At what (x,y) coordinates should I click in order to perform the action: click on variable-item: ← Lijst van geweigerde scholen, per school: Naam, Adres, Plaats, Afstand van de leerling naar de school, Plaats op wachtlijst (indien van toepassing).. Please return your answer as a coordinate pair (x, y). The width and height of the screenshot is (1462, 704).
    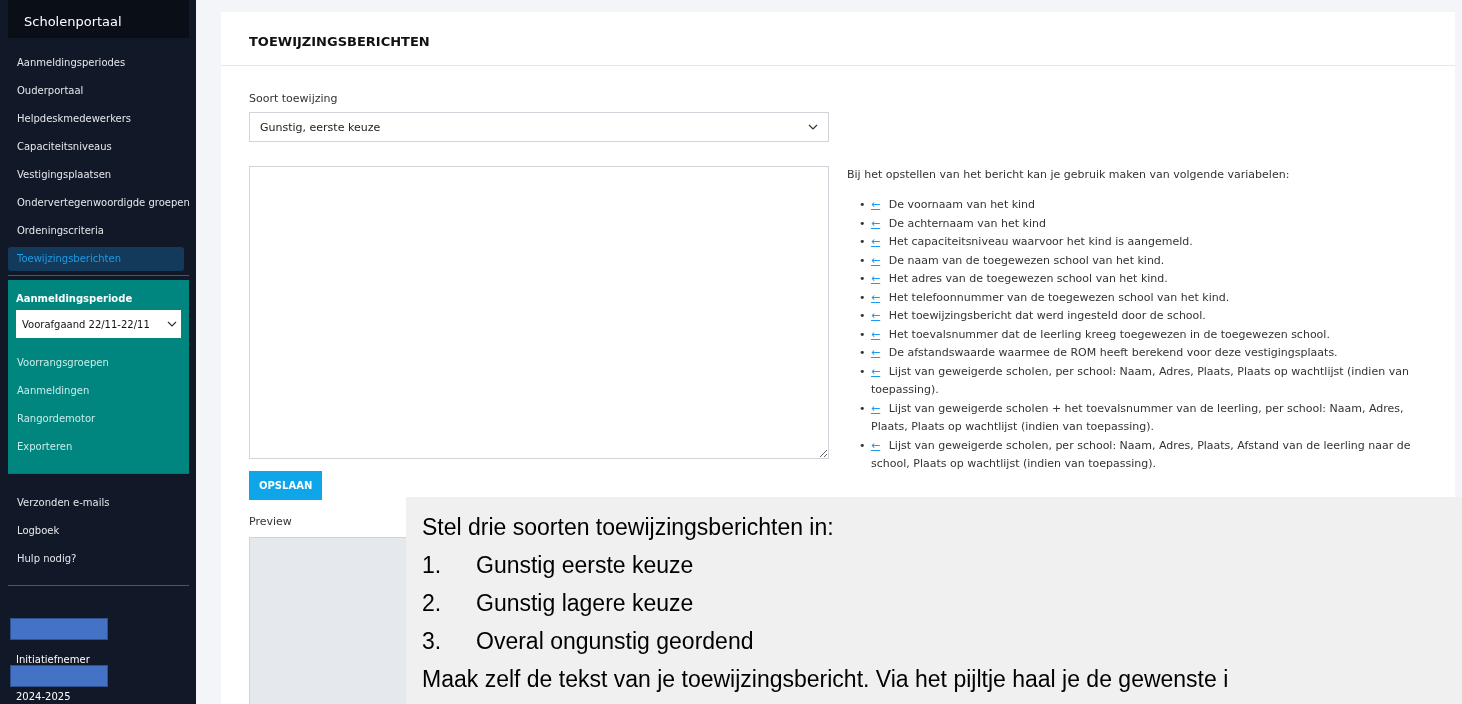
    Looking at the image, I should click on (1141, 454).